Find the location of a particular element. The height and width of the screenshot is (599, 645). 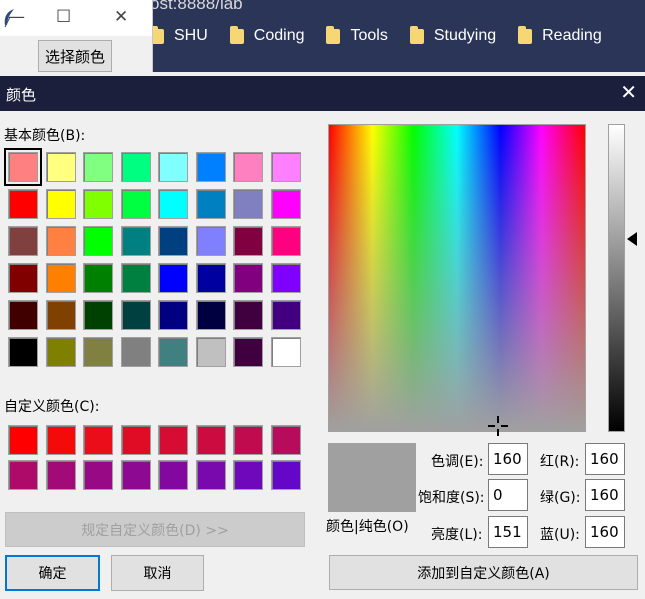

green-label: 绿(G): is located at coordinates (560, 498).